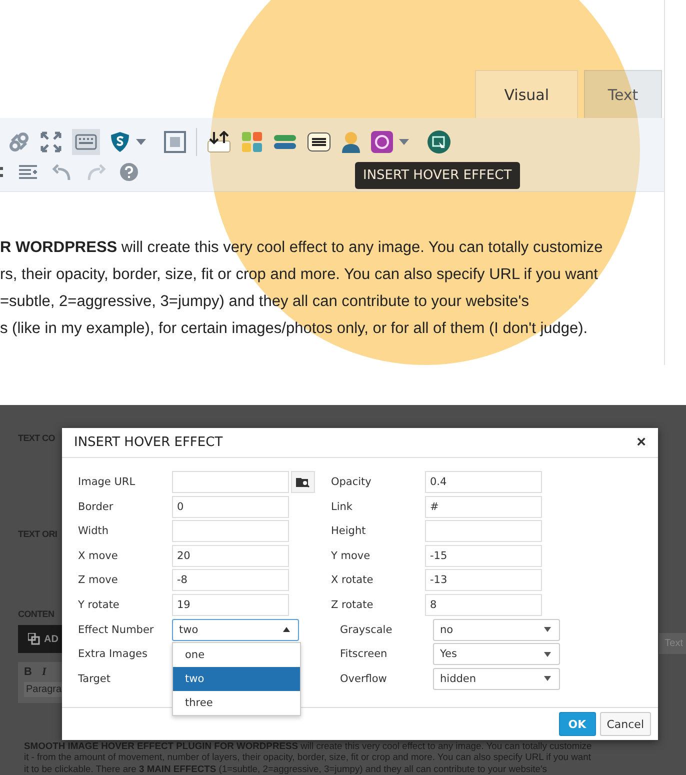 The width and height of the screenshot is (686, 775). What do you see at coordinates (349, 532) in the screenshot?
I see `field-label: Height` at bounding box center [349, 532].